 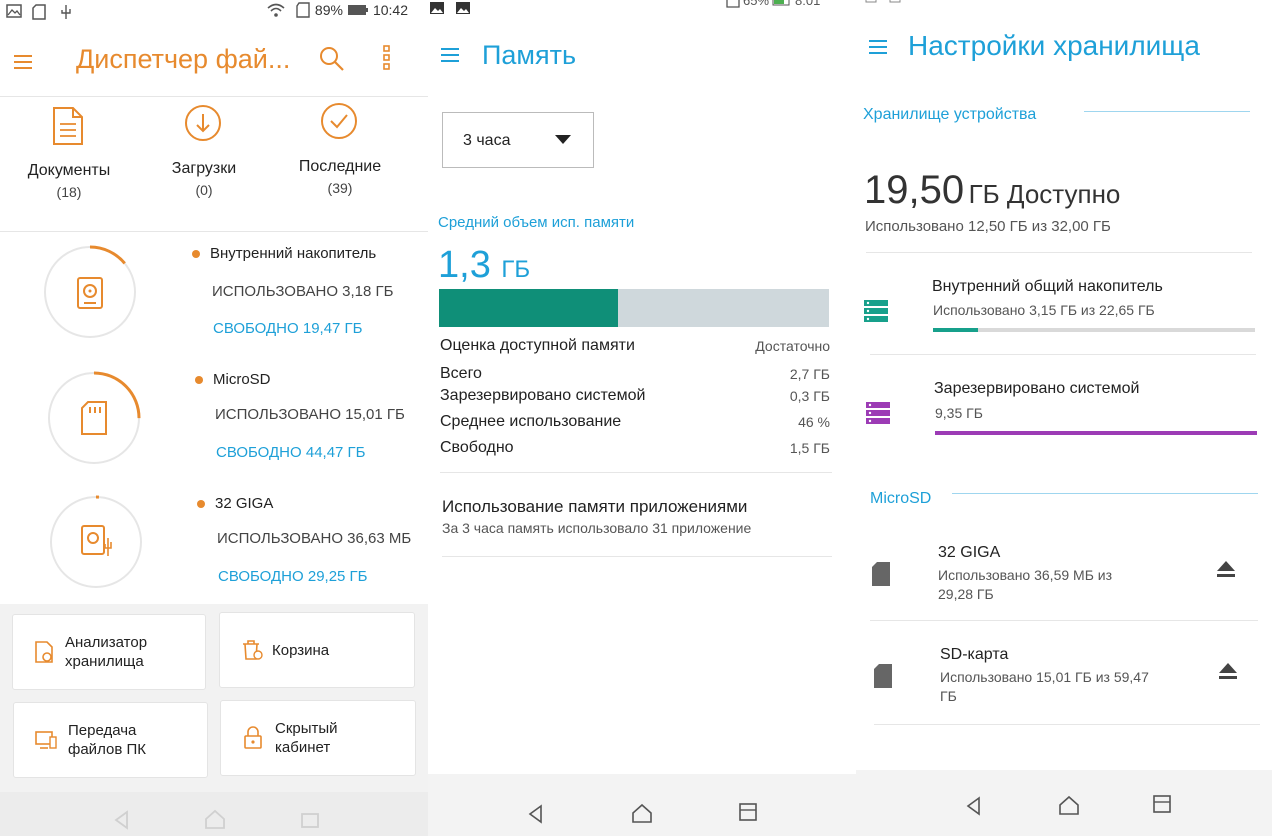 I want to click on sd-item-detail: Использовано 36,59 МБ из 29,28 ГБ, so click(x=1025, y=584).